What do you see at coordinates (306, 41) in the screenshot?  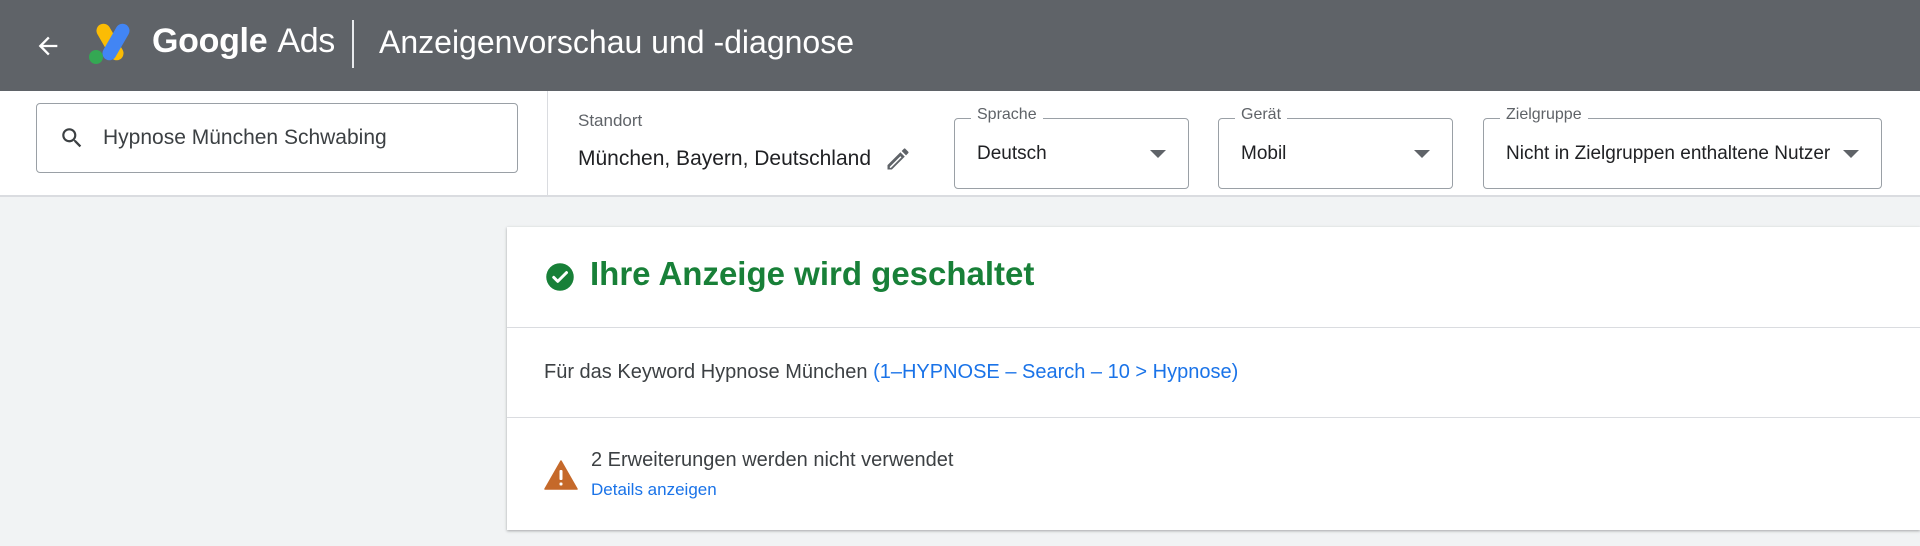 I see `brand-ads: Ads` at bounding box center [306, 41].